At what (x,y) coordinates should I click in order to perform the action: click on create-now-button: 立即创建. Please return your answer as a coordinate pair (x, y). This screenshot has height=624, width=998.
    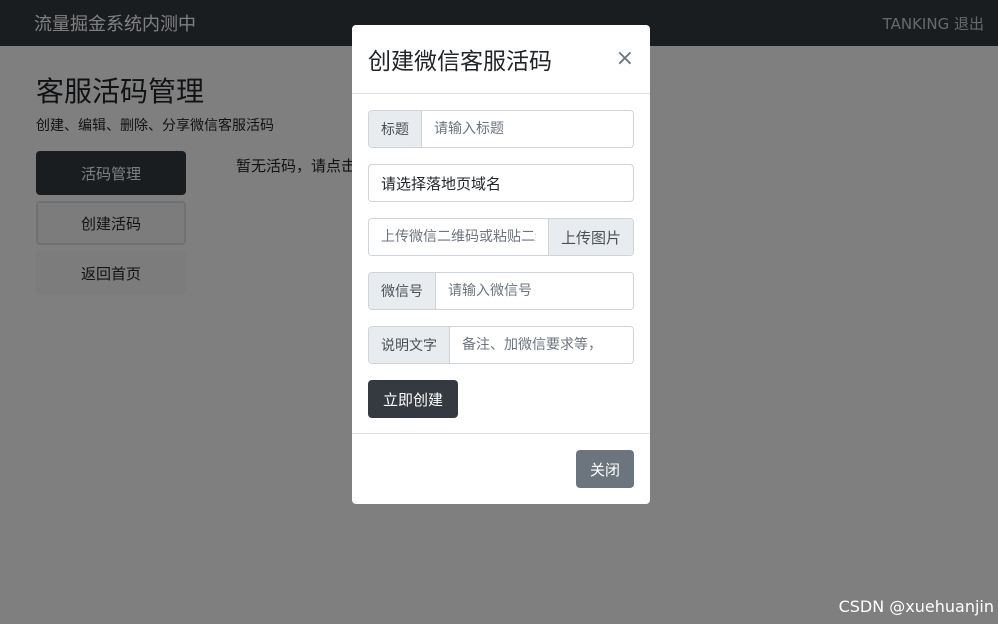
    Looking at the image, I should click on (413, 399).